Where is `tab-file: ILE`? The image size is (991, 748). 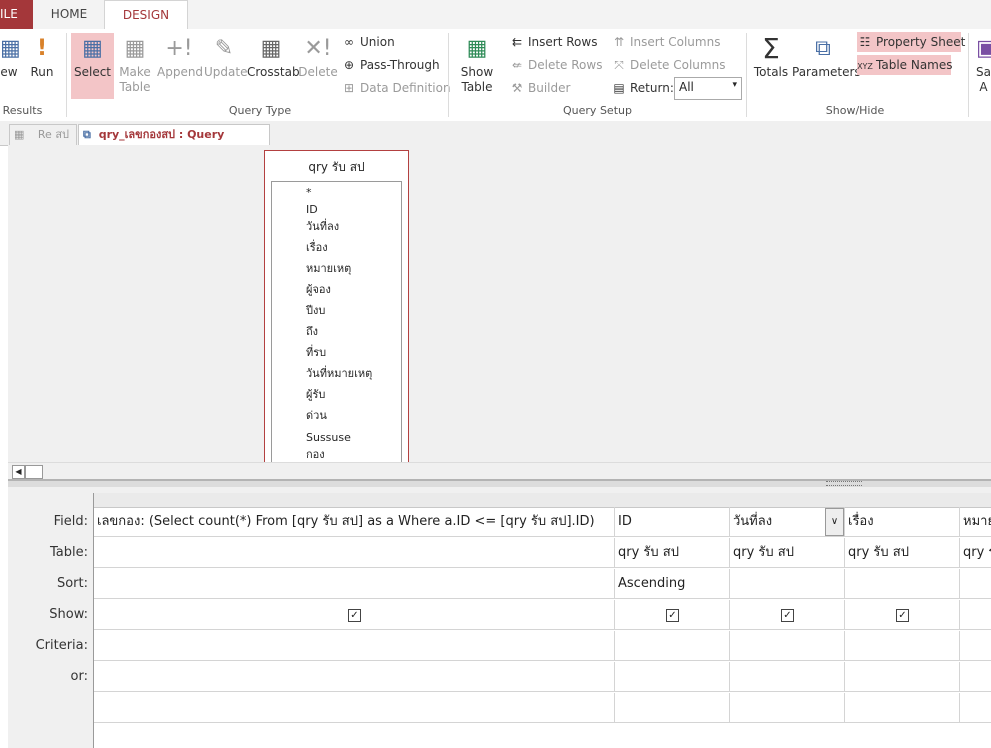 tab-file: ILE is located at coordinates (16, 14).